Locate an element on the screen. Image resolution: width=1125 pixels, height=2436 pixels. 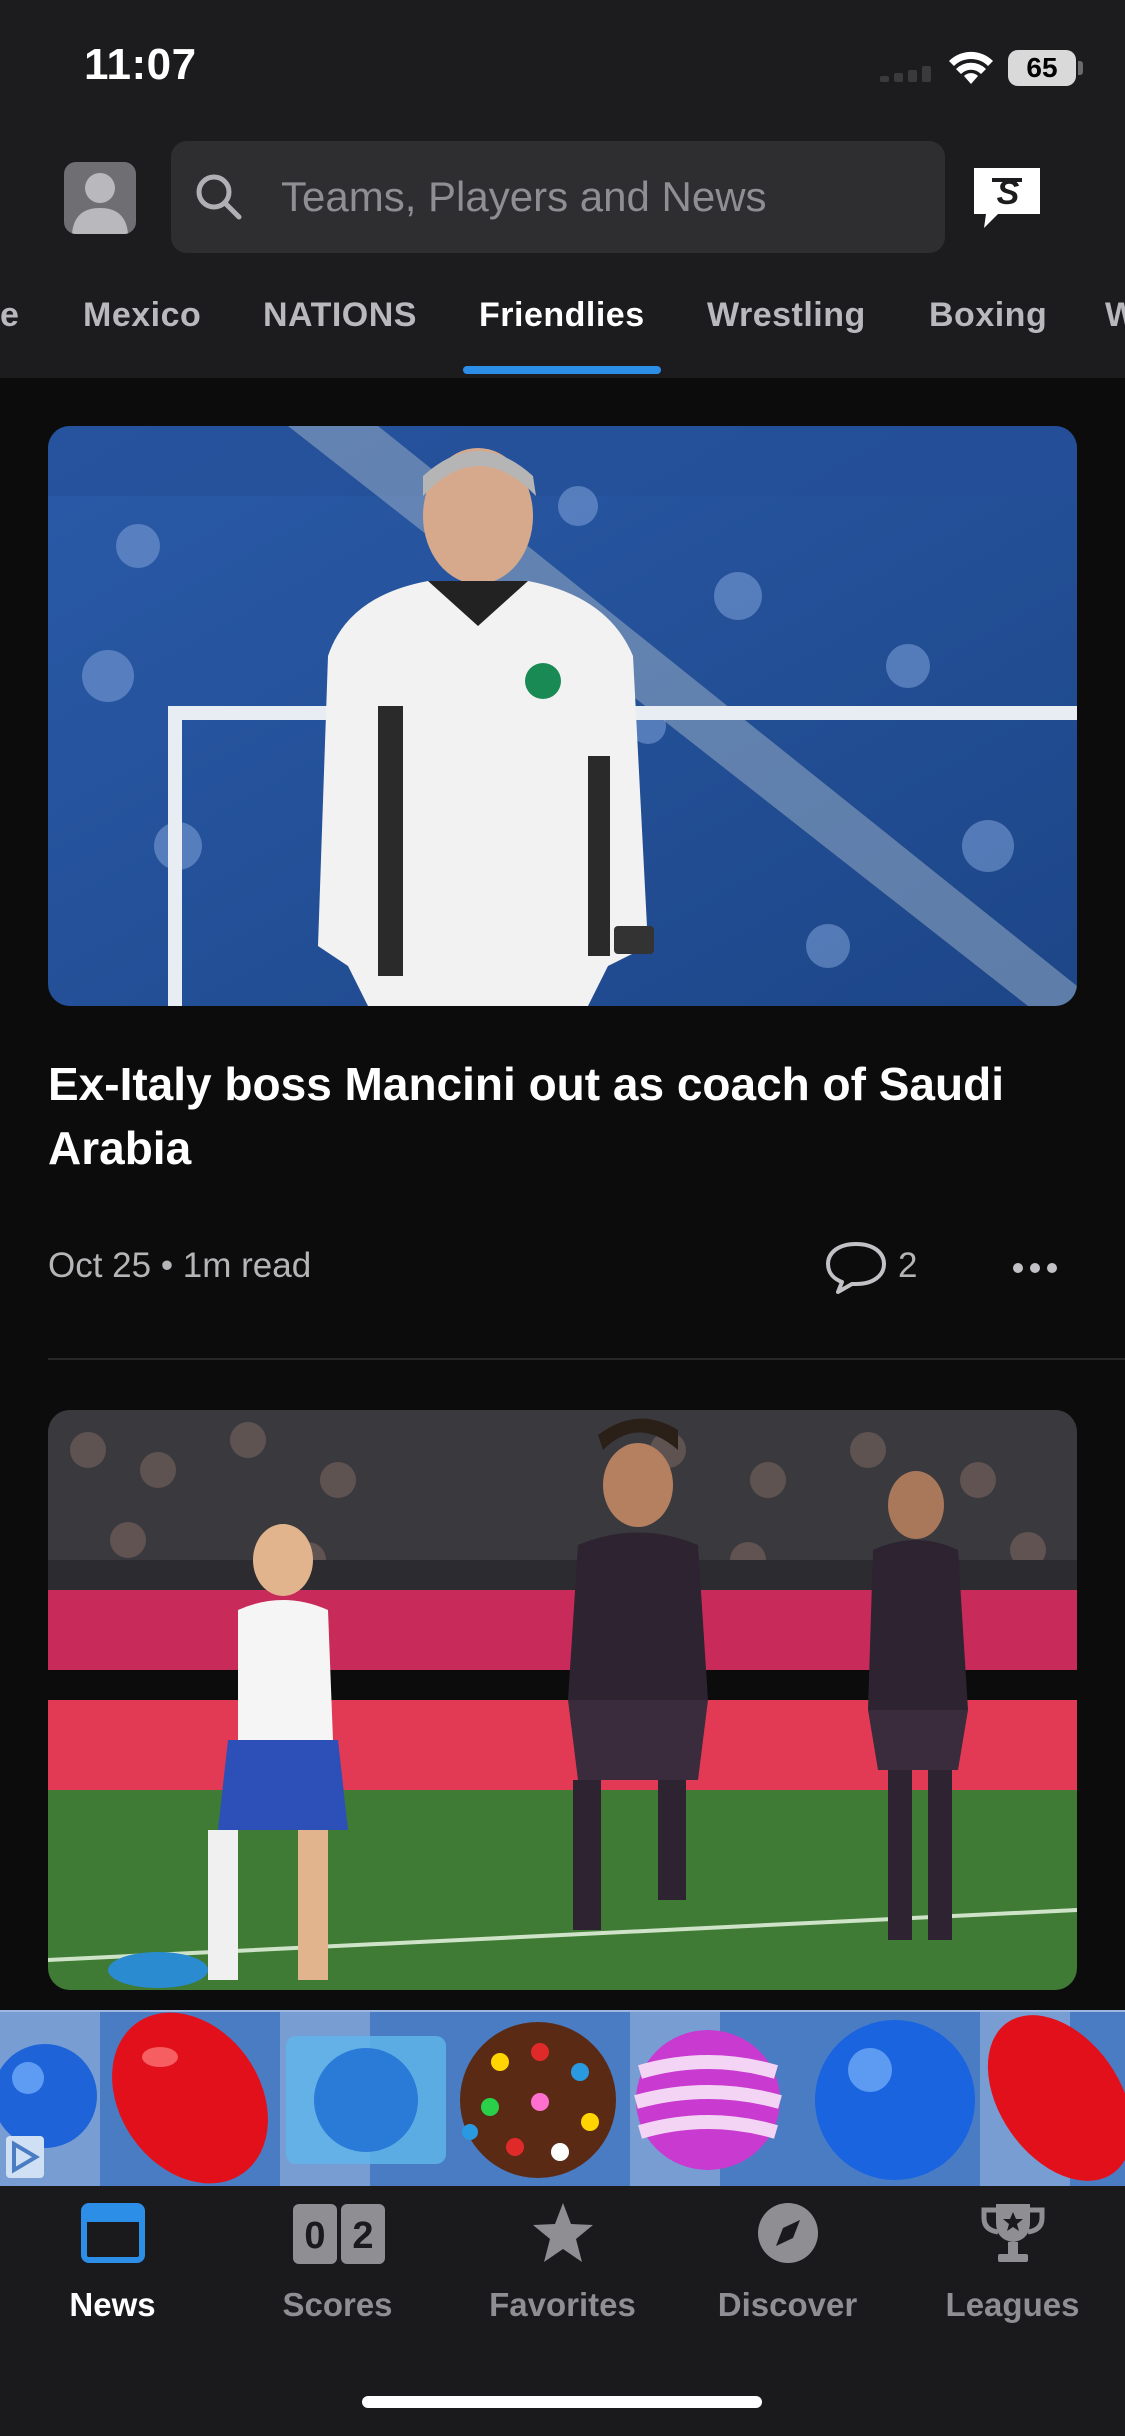
nav-discover: Discover is located at coordinates (787, 2291).